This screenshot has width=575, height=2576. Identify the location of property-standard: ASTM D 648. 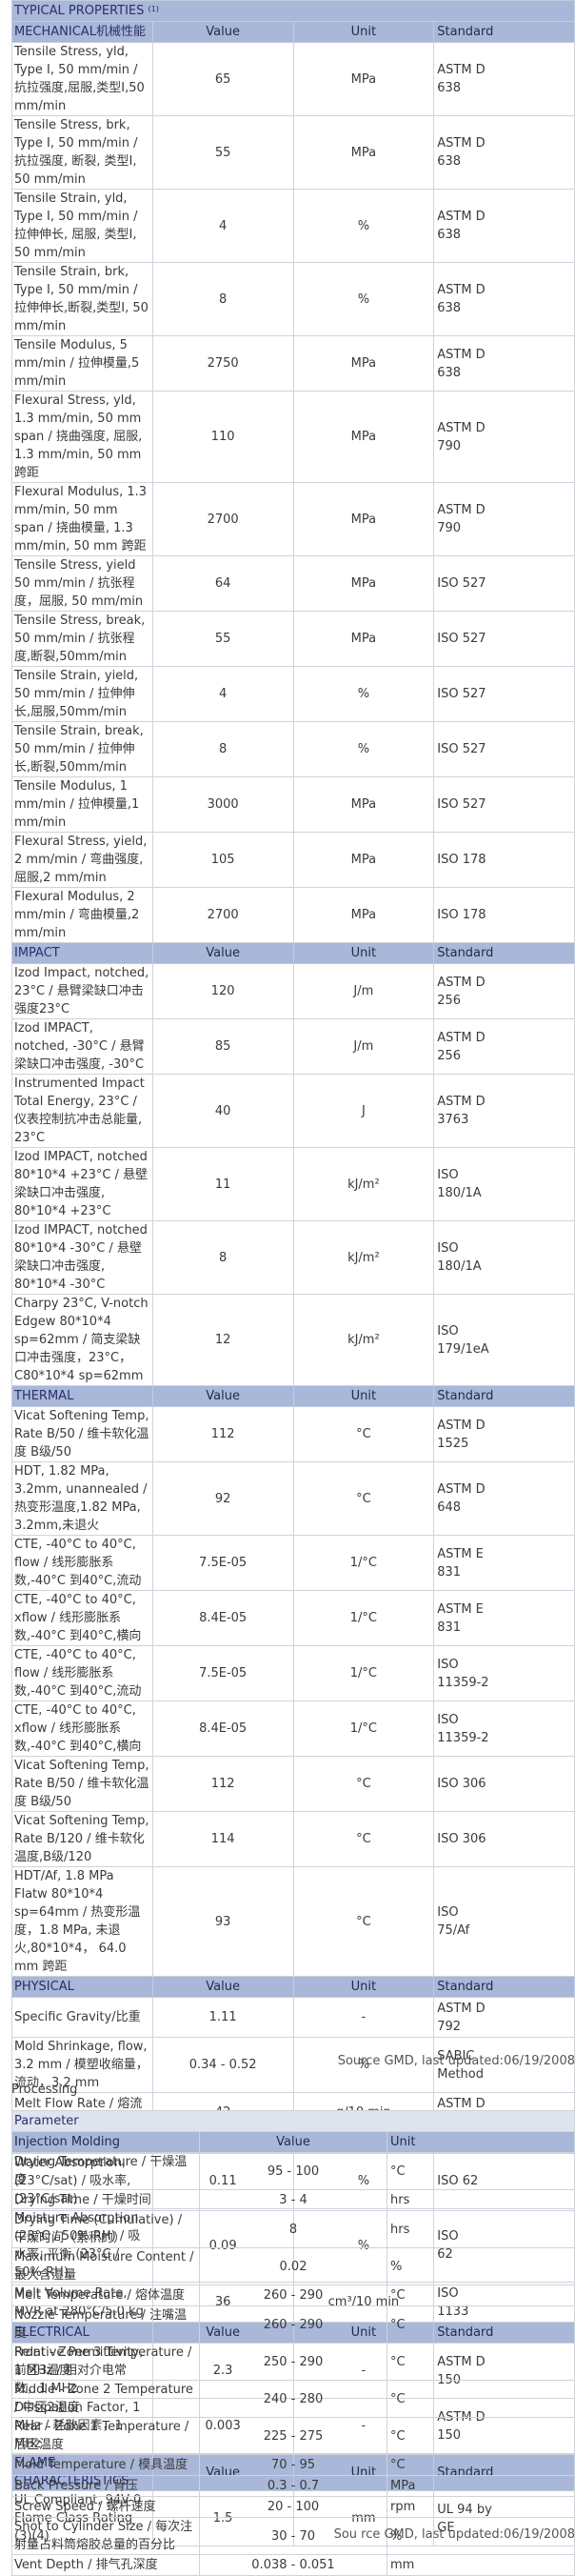
(504, 1499).